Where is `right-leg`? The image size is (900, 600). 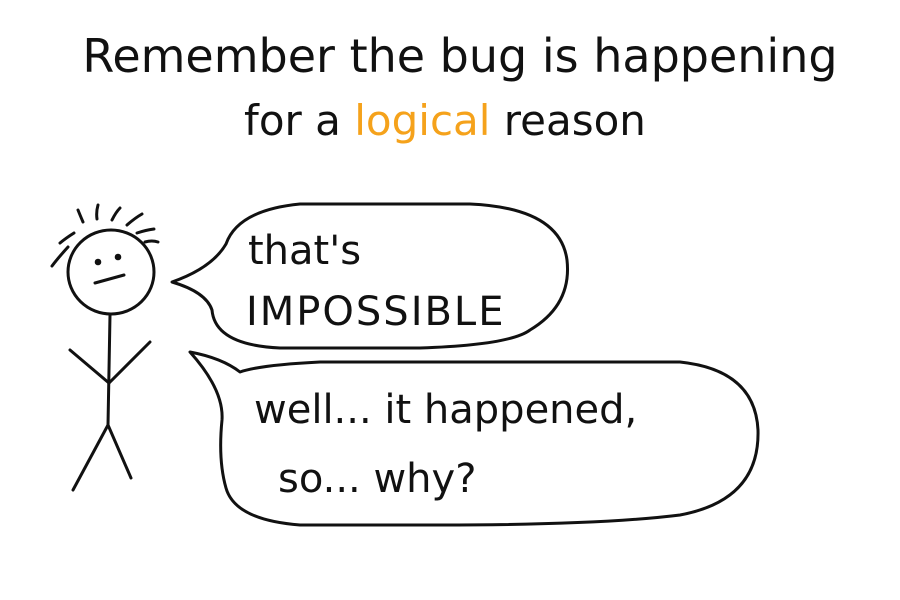 right-leg is located at coordinates (119, 451).